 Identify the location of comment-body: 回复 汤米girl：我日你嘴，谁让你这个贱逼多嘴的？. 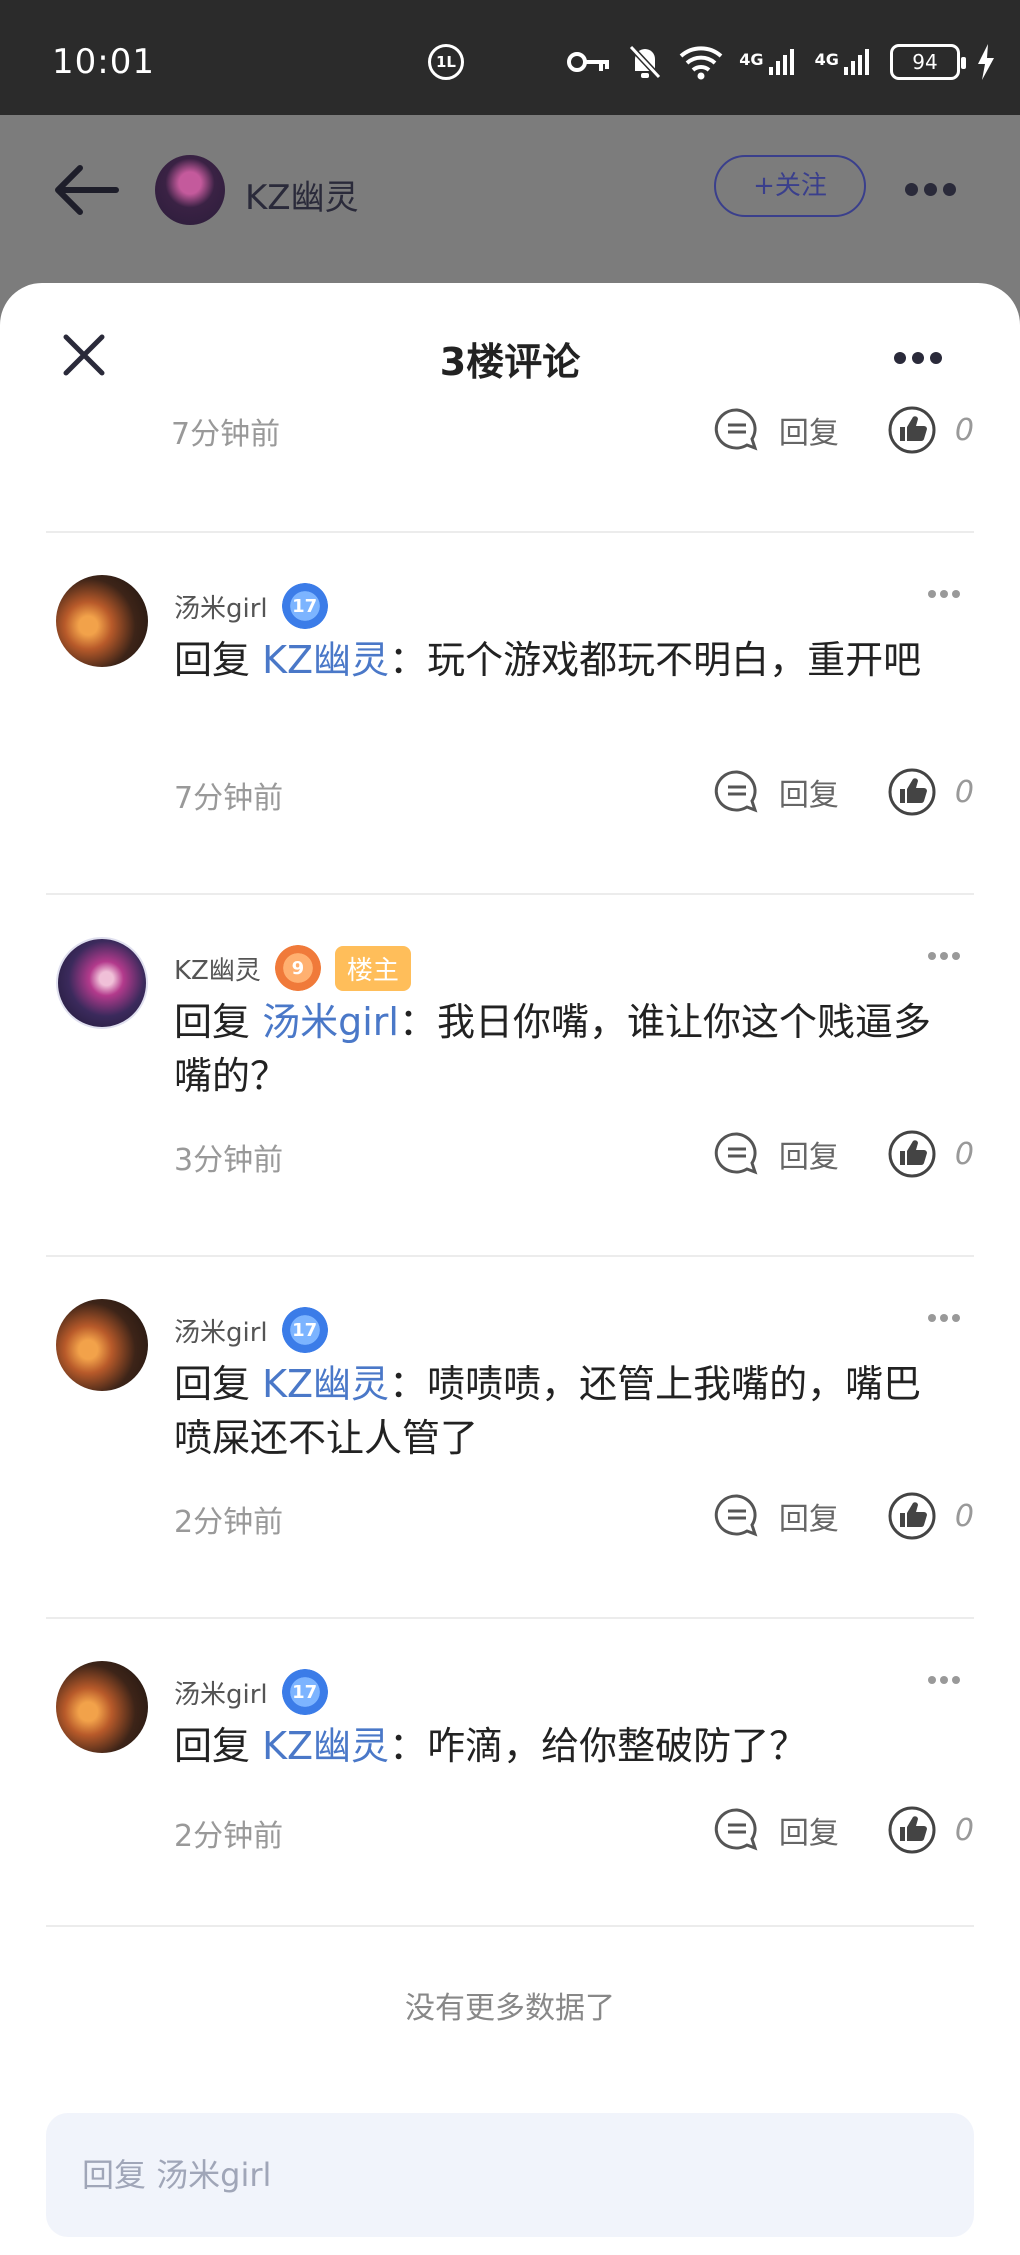
(564, 1049).